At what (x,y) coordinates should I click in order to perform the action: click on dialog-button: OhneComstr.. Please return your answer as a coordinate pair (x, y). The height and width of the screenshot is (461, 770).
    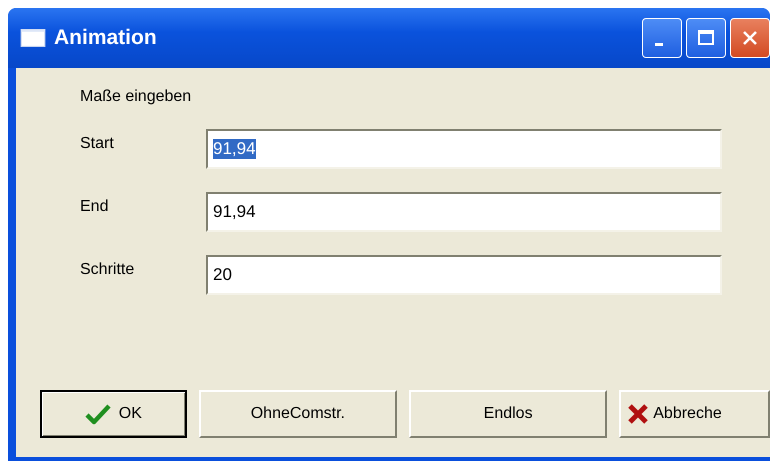
    Looking at the image, I should click on (297, 414).